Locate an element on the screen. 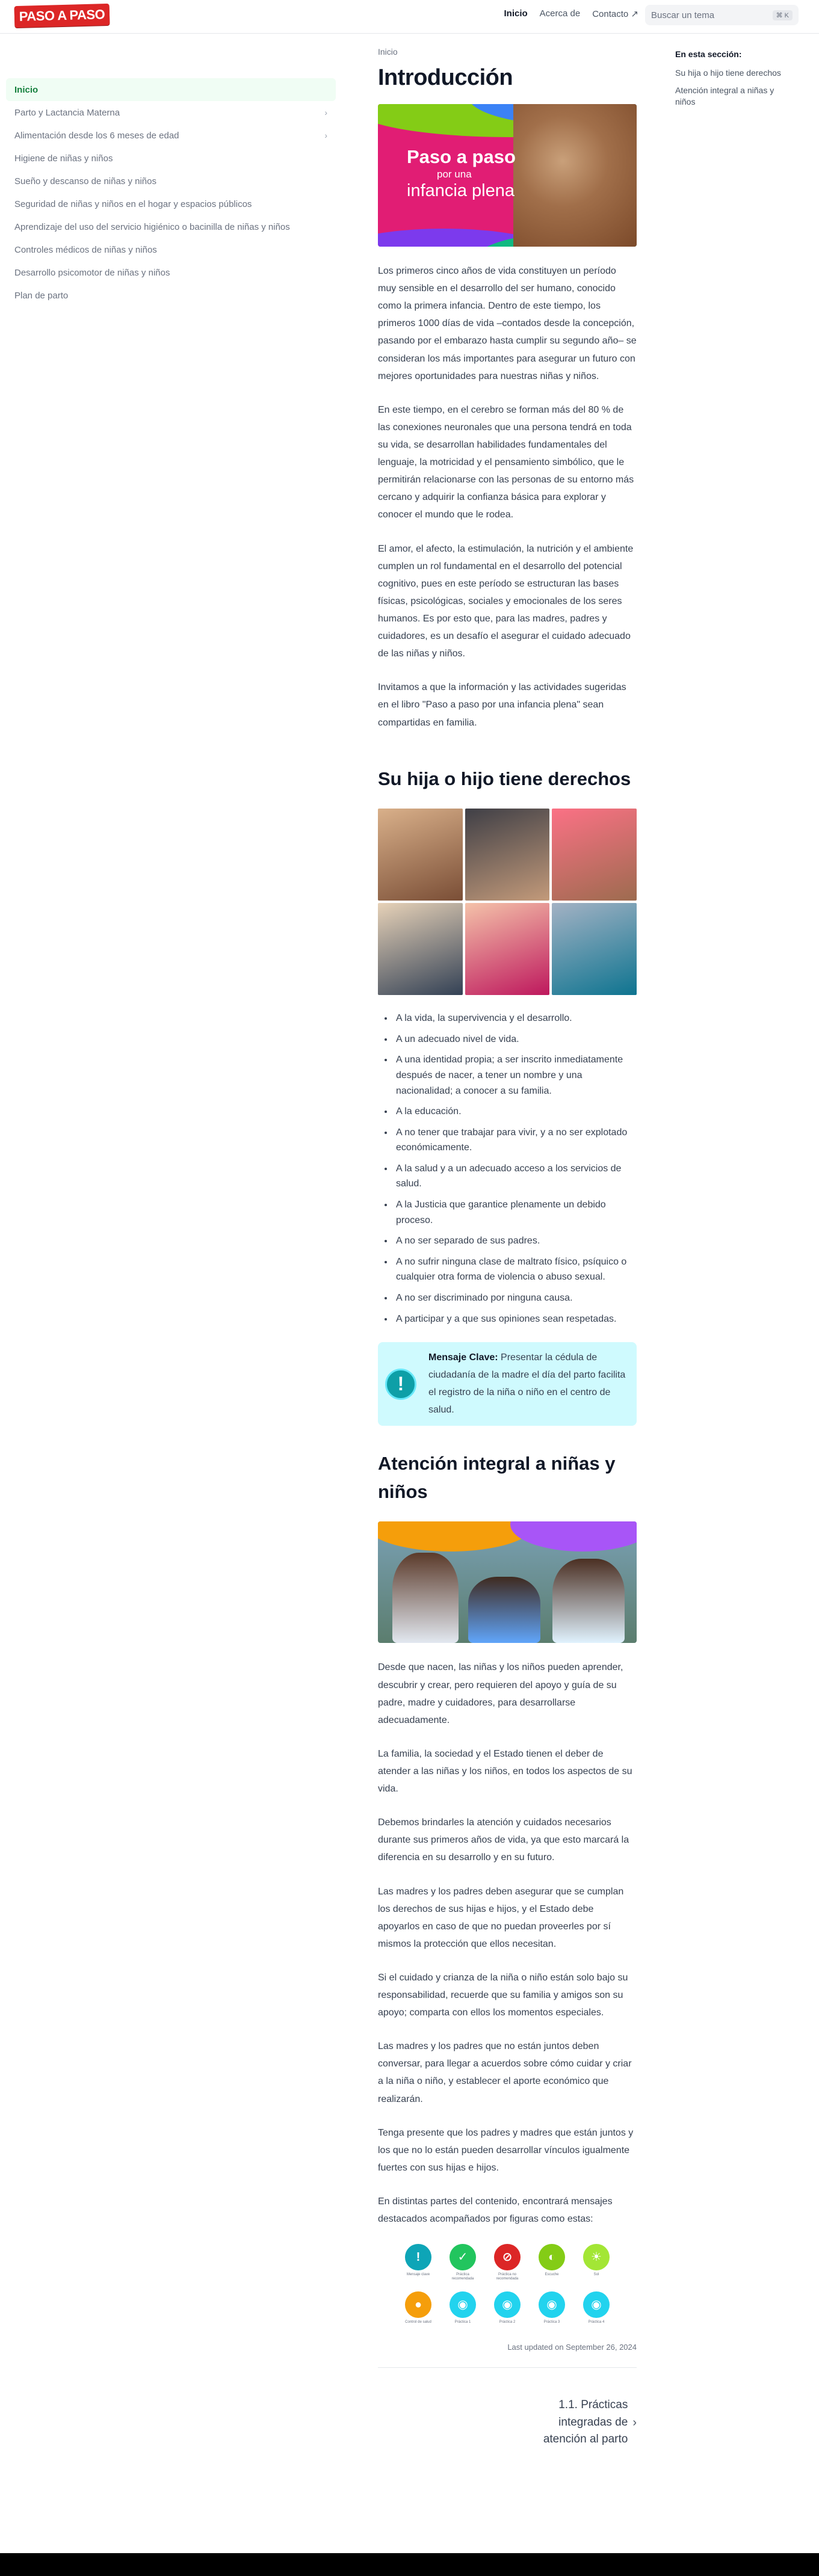 The image size is (819, 2576). legend-icon-label: Sol is located at coordinates (596, 2275).